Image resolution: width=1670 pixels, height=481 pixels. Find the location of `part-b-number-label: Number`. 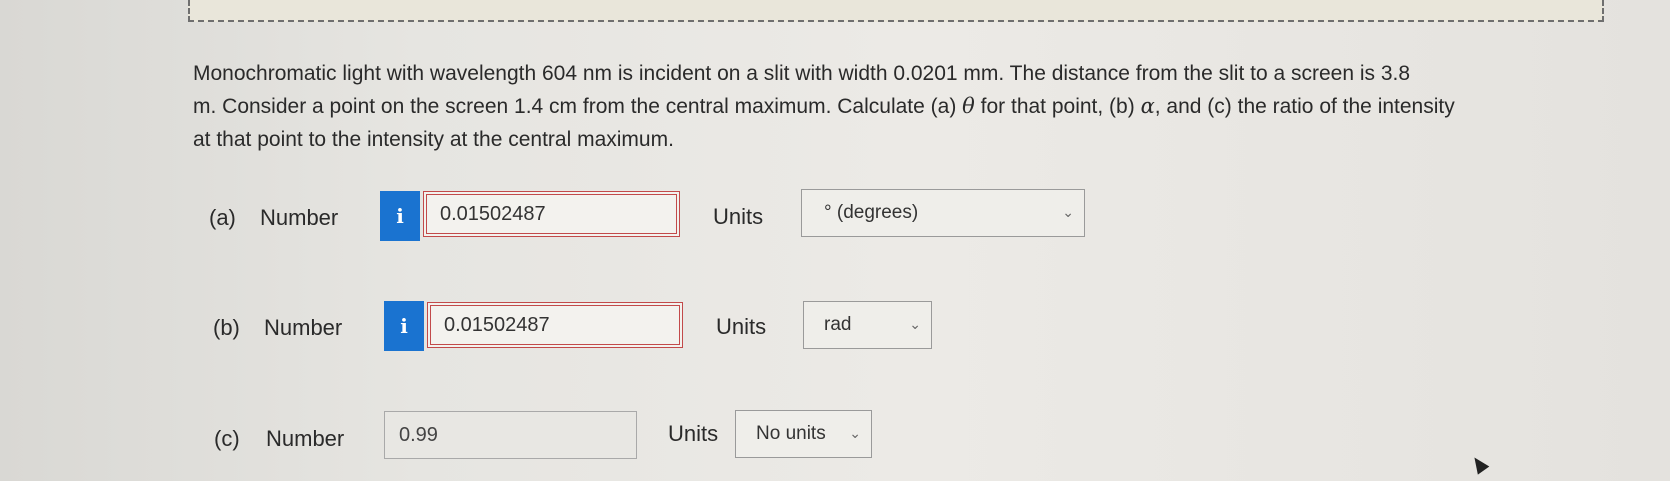

part-b-number-label: Number is located at coordinates (303, 327).